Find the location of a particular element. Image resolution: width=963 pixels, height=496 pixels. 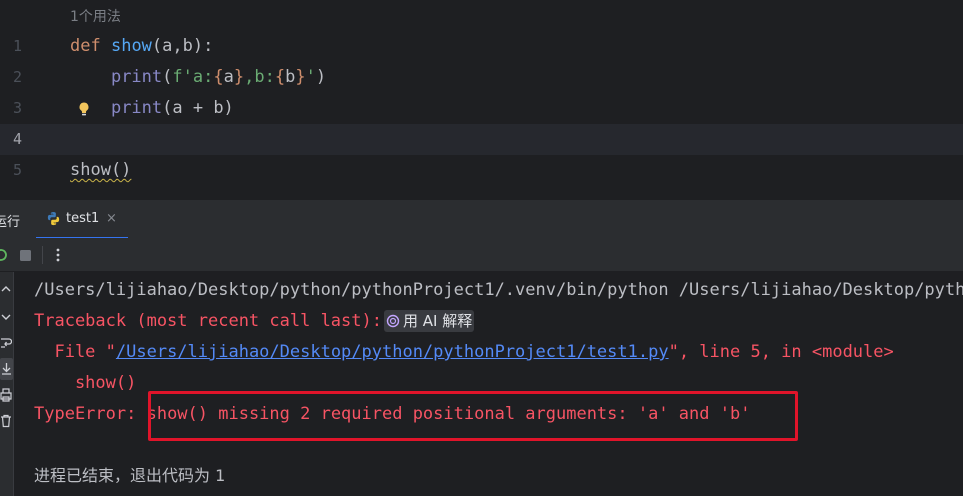

code-line-2: 2 print(f'a:{a},b:{b}') is located at coordinates (481, 77).